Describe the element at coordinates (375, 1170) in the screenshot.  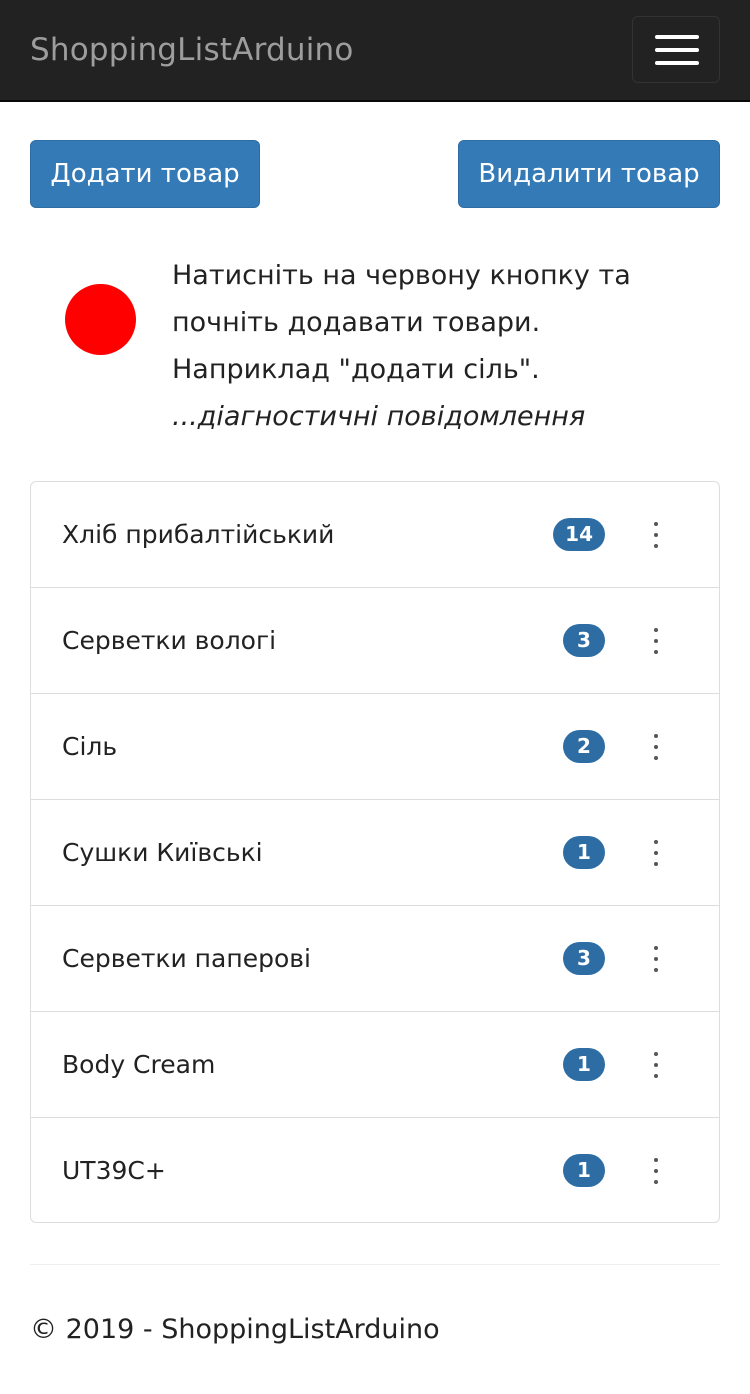
I see `list-item: UT39C+ 1` at that location.